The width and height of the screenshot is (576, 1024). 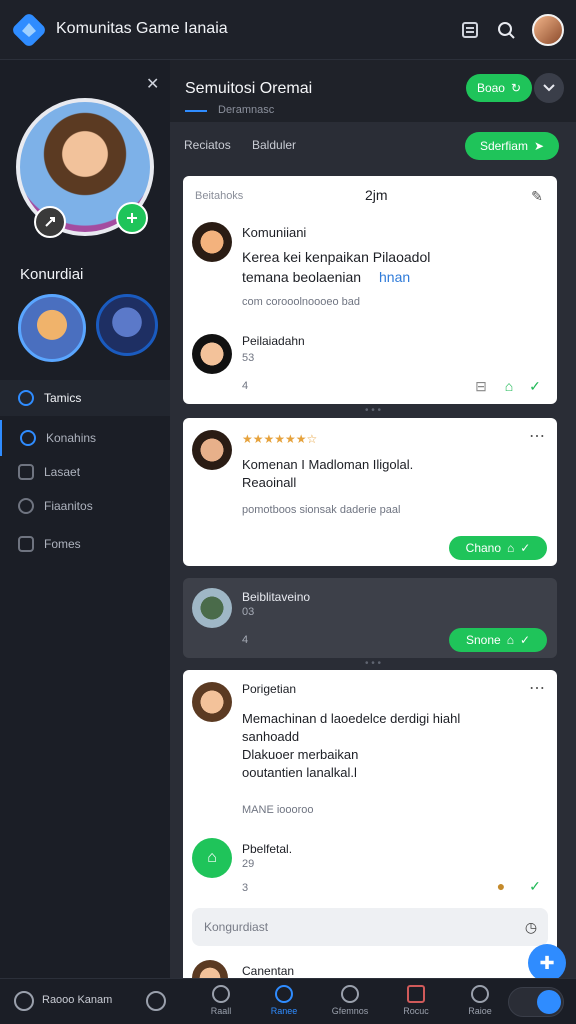 I want to click on header-action-button: Boao ↻, so click(x=499, y=88).